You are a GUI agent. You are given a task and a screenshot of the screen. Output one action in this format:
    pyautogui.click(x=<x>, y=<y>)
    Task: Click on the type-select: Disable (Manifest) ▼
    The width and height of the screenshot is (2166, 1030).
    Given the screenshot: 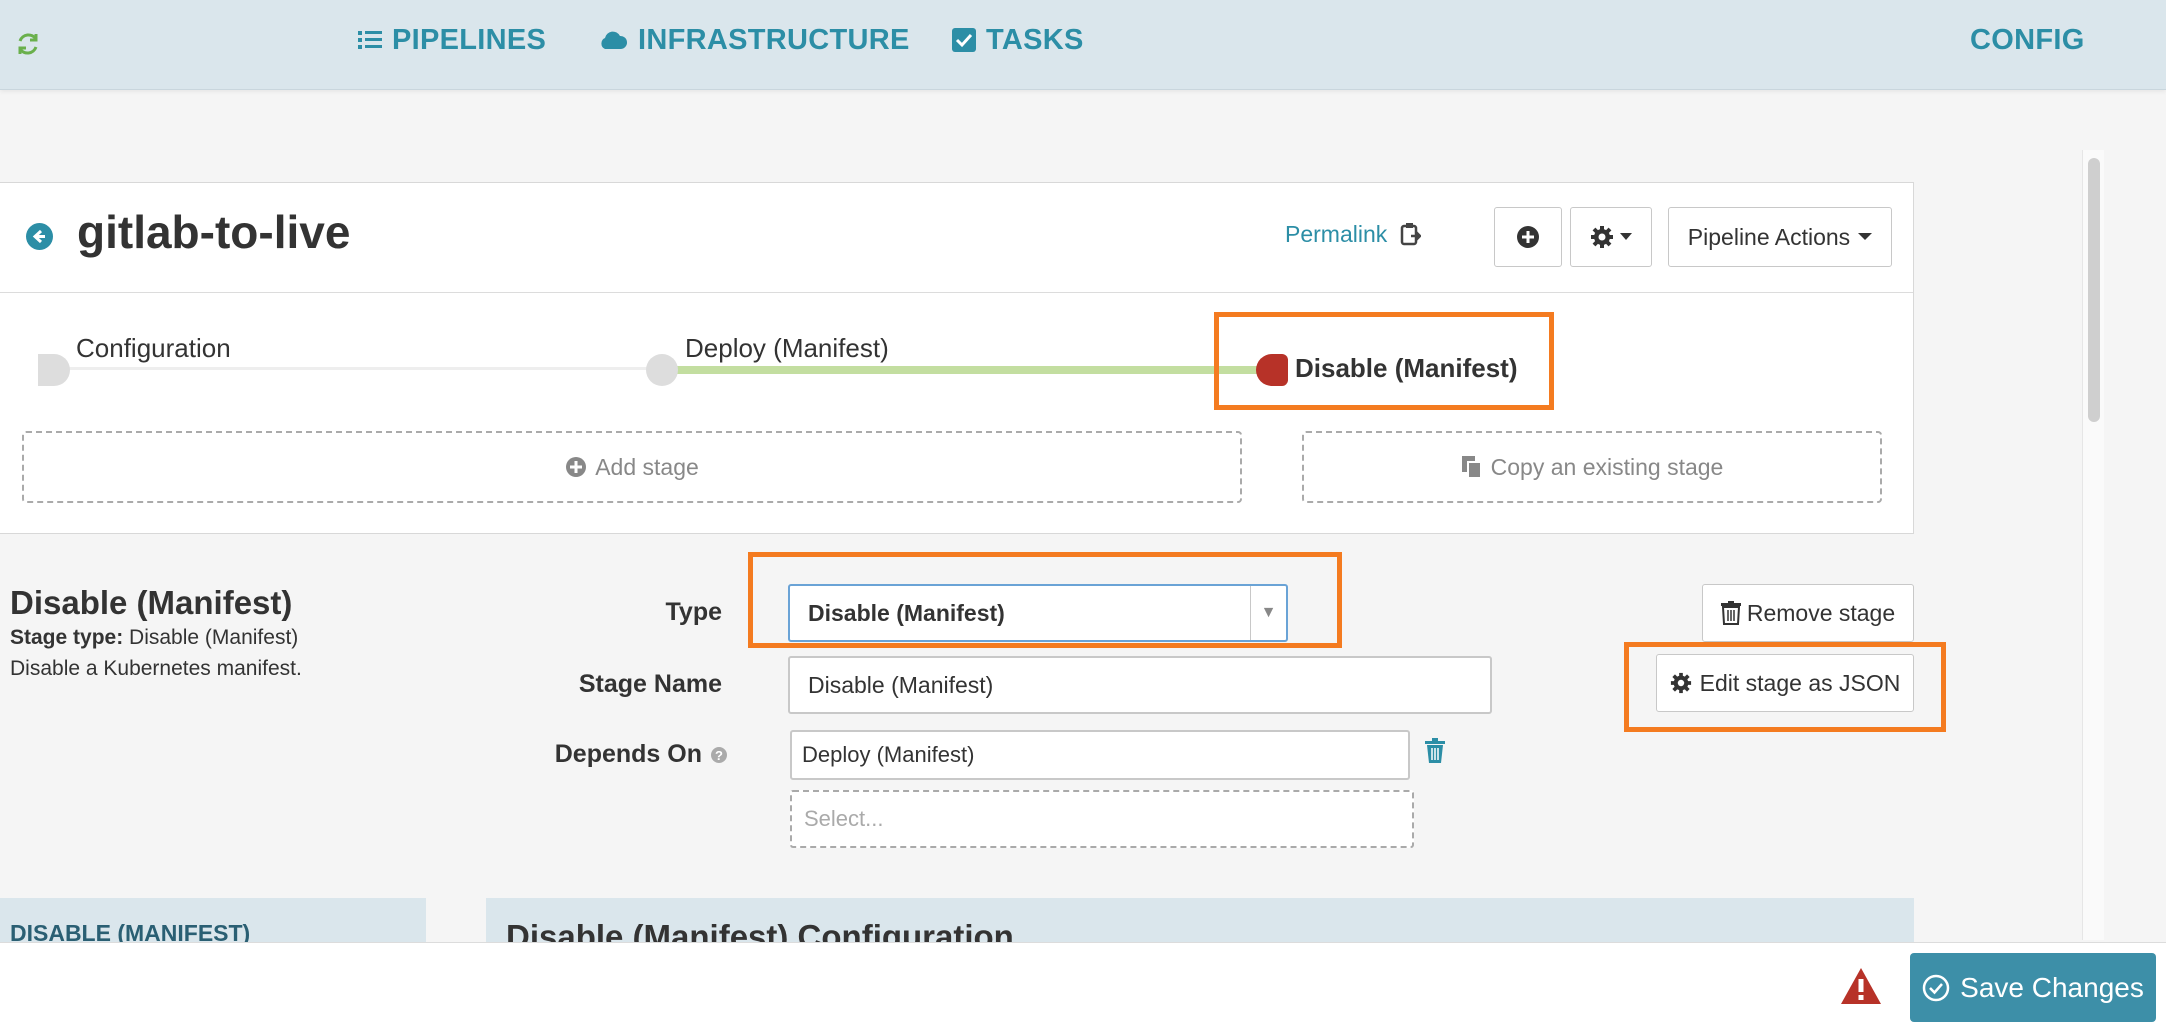 What is the action you would take?
    pyautogui.click(x=1038, y=613)
    